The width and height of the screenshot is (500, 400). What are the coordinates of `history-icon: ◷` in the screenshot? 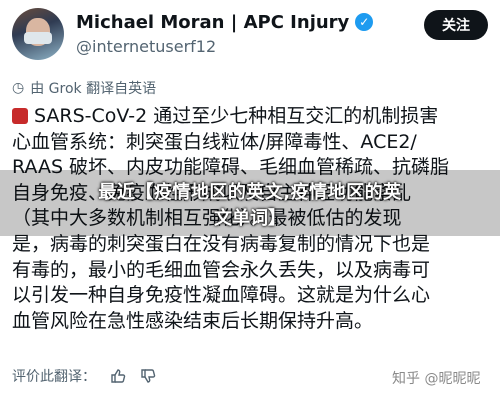 It's located at (18, 88).